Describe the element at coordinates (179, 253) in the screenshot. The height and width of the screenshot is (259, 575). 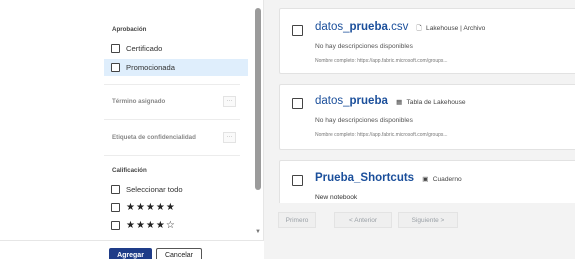
I see `cancel-button: Cancelar` at that location.